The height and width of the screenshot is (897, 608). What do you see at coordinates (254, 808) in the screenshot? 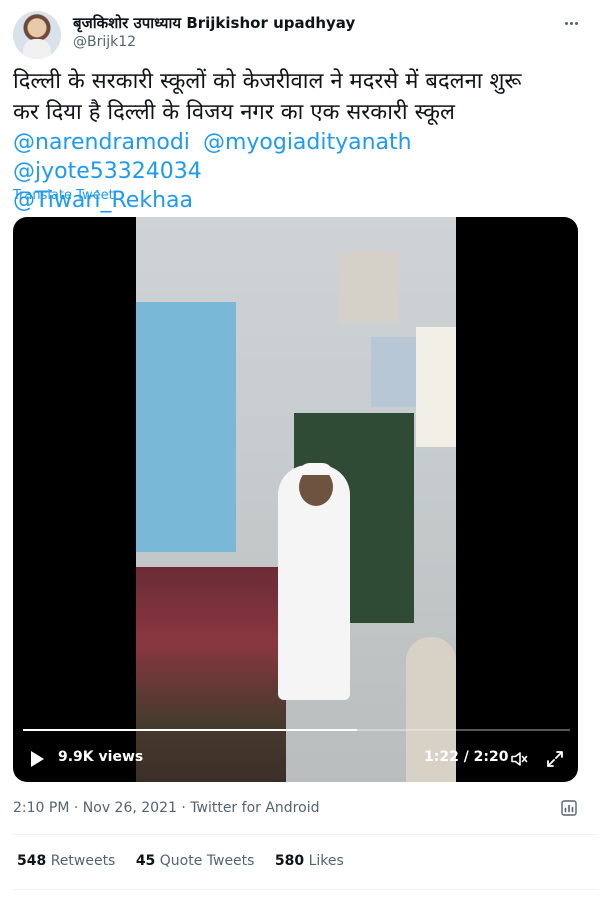
I see `tweet-source: Twitter for Android` at bounding box center [254, 808].